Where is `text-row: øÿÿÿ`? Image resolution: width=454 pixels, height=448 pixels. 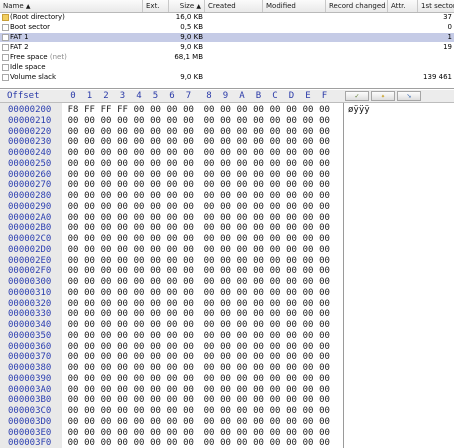
text-row: øÿÿÿ is located at coordinates (359, 110).